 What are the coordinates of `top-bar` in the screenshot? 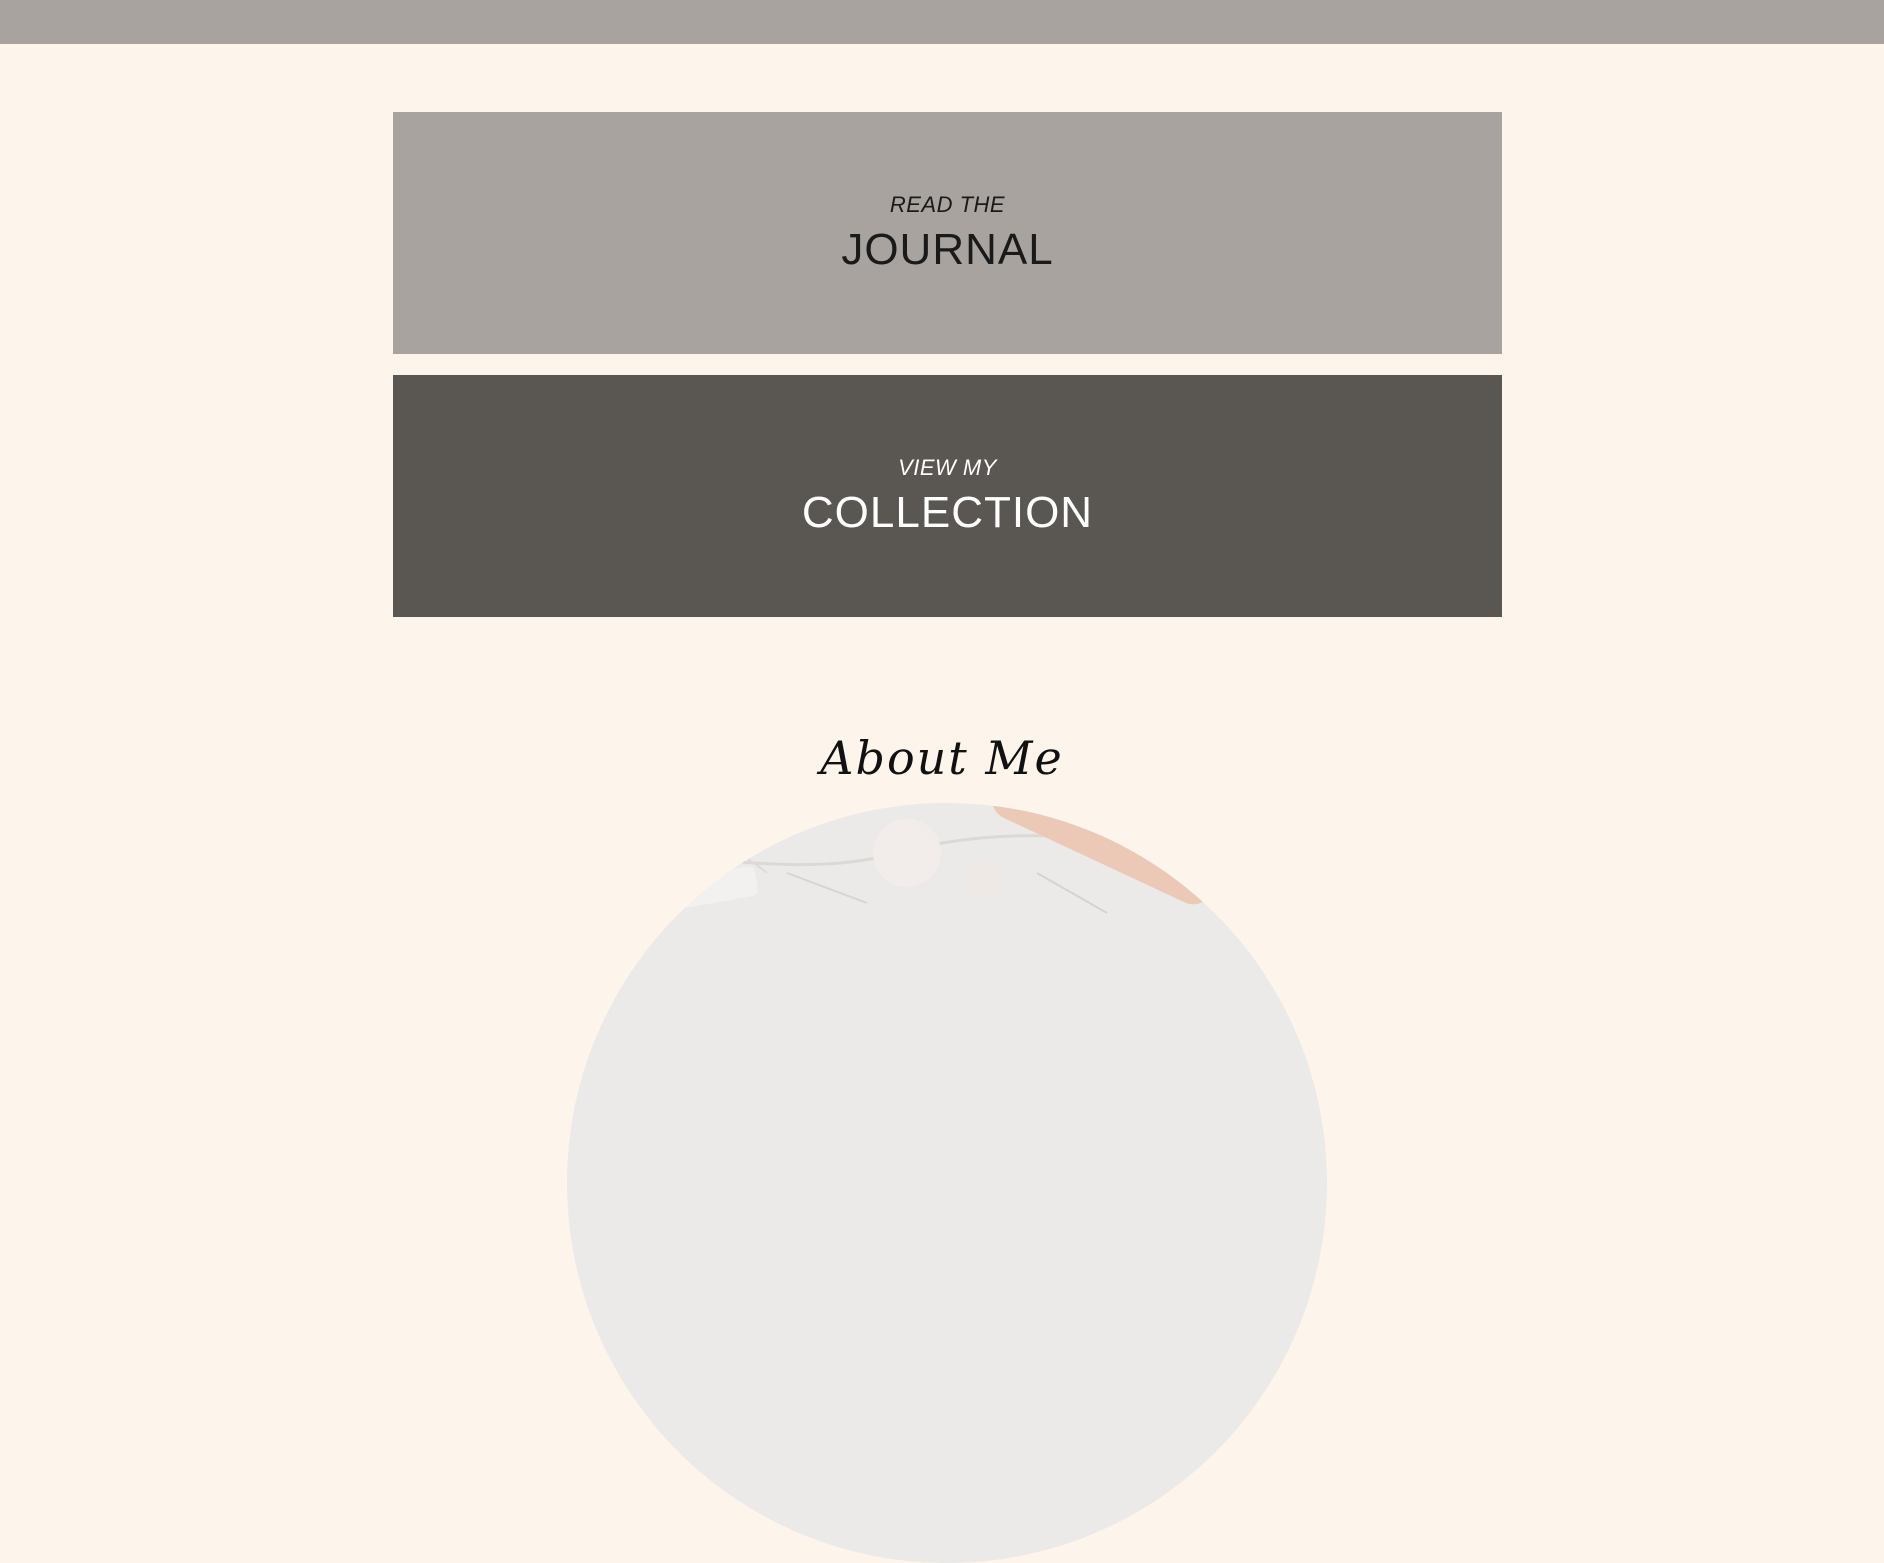 It's located at (942, 22).